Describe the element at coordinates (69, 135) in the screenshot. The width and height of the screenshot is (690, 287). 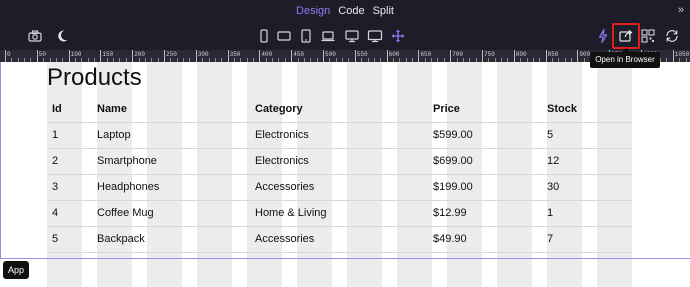
I see `cell-id: 1` at that location.